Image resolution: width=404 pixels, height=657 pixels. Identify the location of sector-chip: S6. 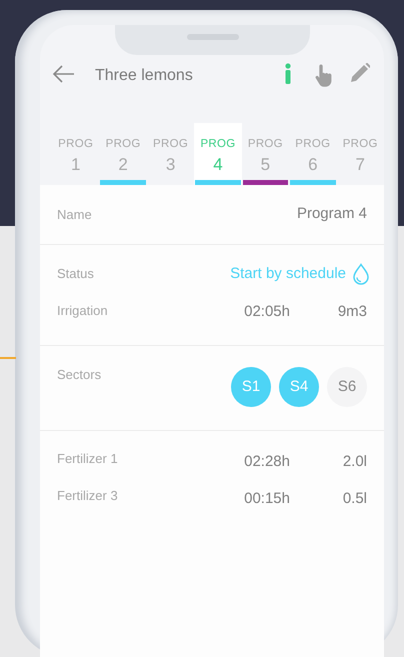
(347, 387).